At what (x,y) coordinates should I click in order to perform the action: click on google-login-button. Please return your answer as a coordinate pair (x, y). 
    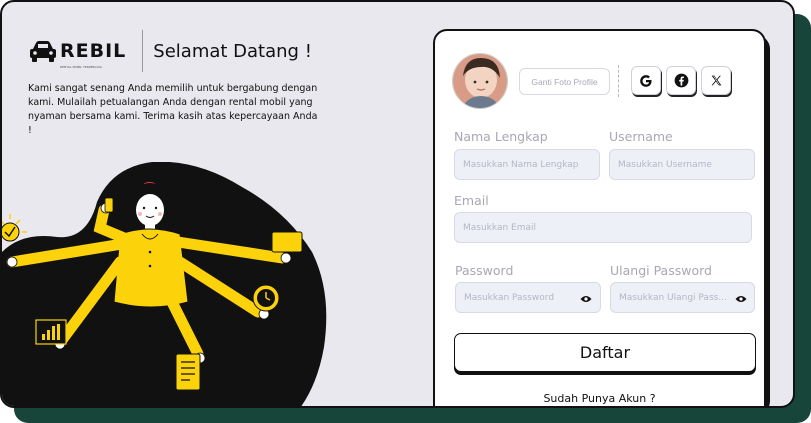
    Looking at the image, I should click on (646, 80).